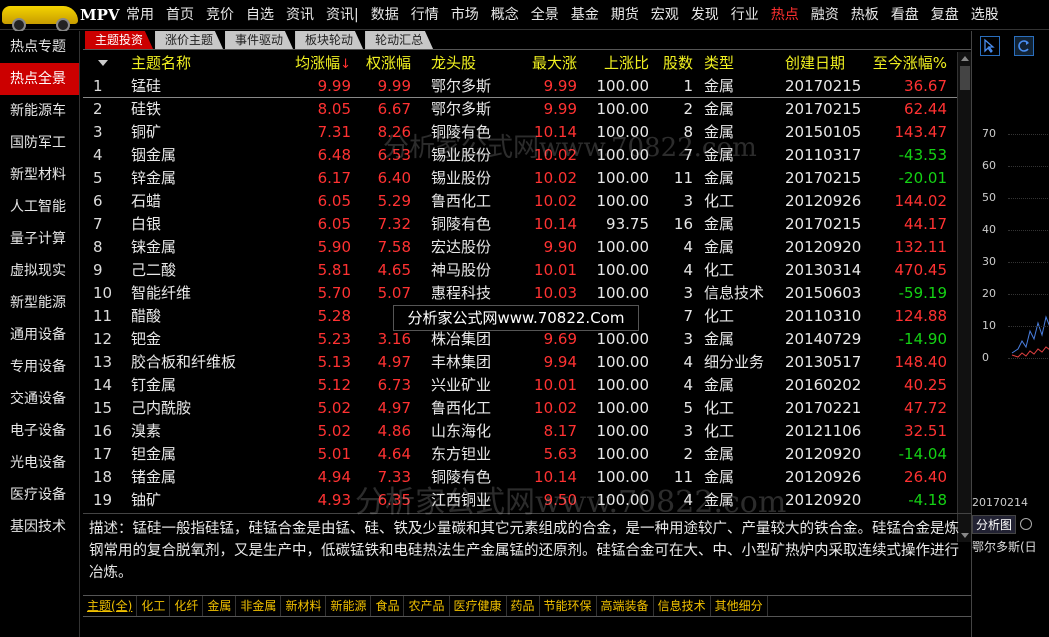 This screenshot has height=637, width=1049. What do you see at coordinates (342, 15) in the screenshot?
I see `menu-item-5: 资讯|` at bounding box center [342, 15].